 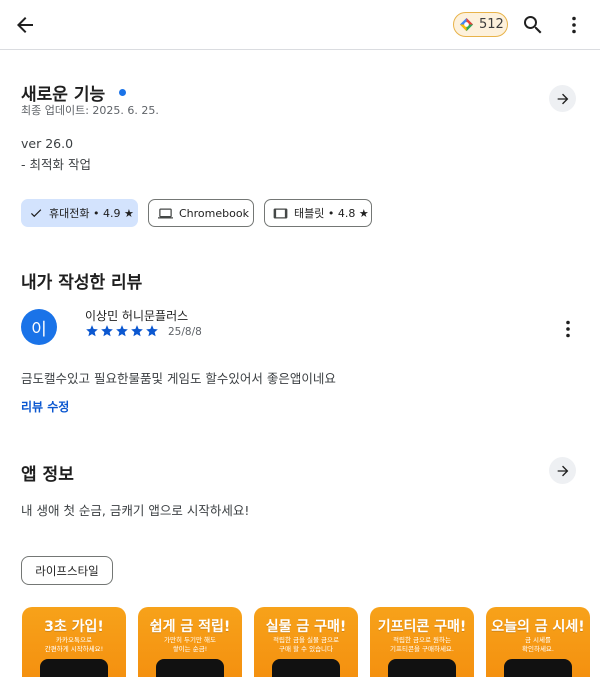 I want to click on top-app-bar: 512, so click(x=300, y=25).